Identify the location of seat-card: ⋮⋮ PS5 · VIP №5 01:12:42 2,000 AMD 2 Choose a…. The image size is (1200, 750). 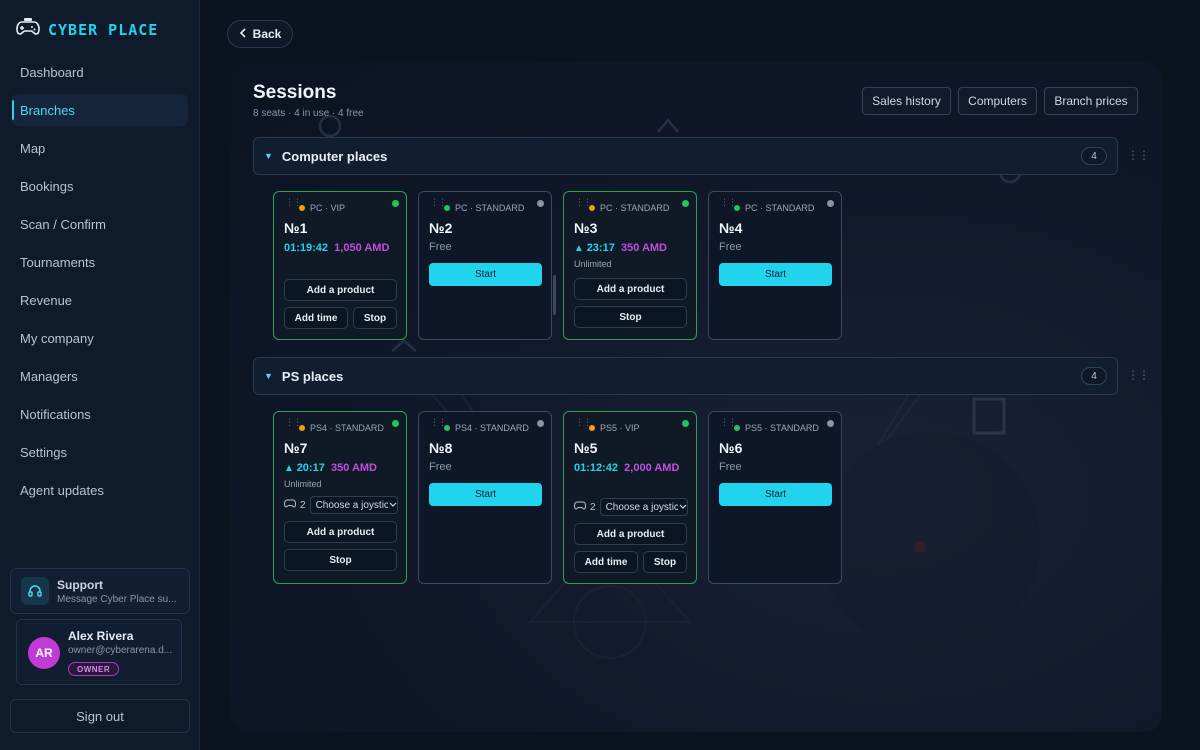
(630, 497).